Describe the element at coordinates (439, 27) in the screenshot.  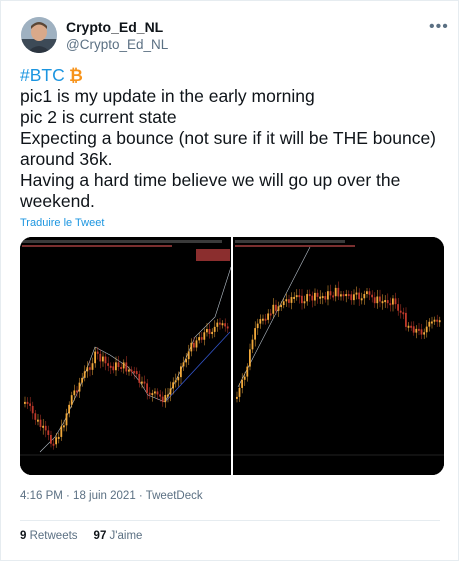
I see `more-icon: •••` at that location.